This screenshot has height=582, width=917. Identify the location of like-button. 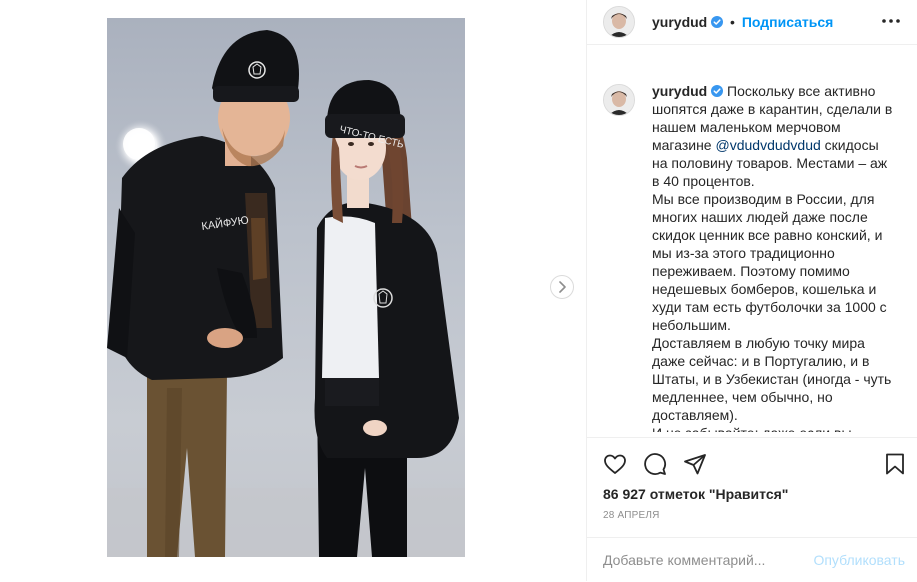
(615, 466).